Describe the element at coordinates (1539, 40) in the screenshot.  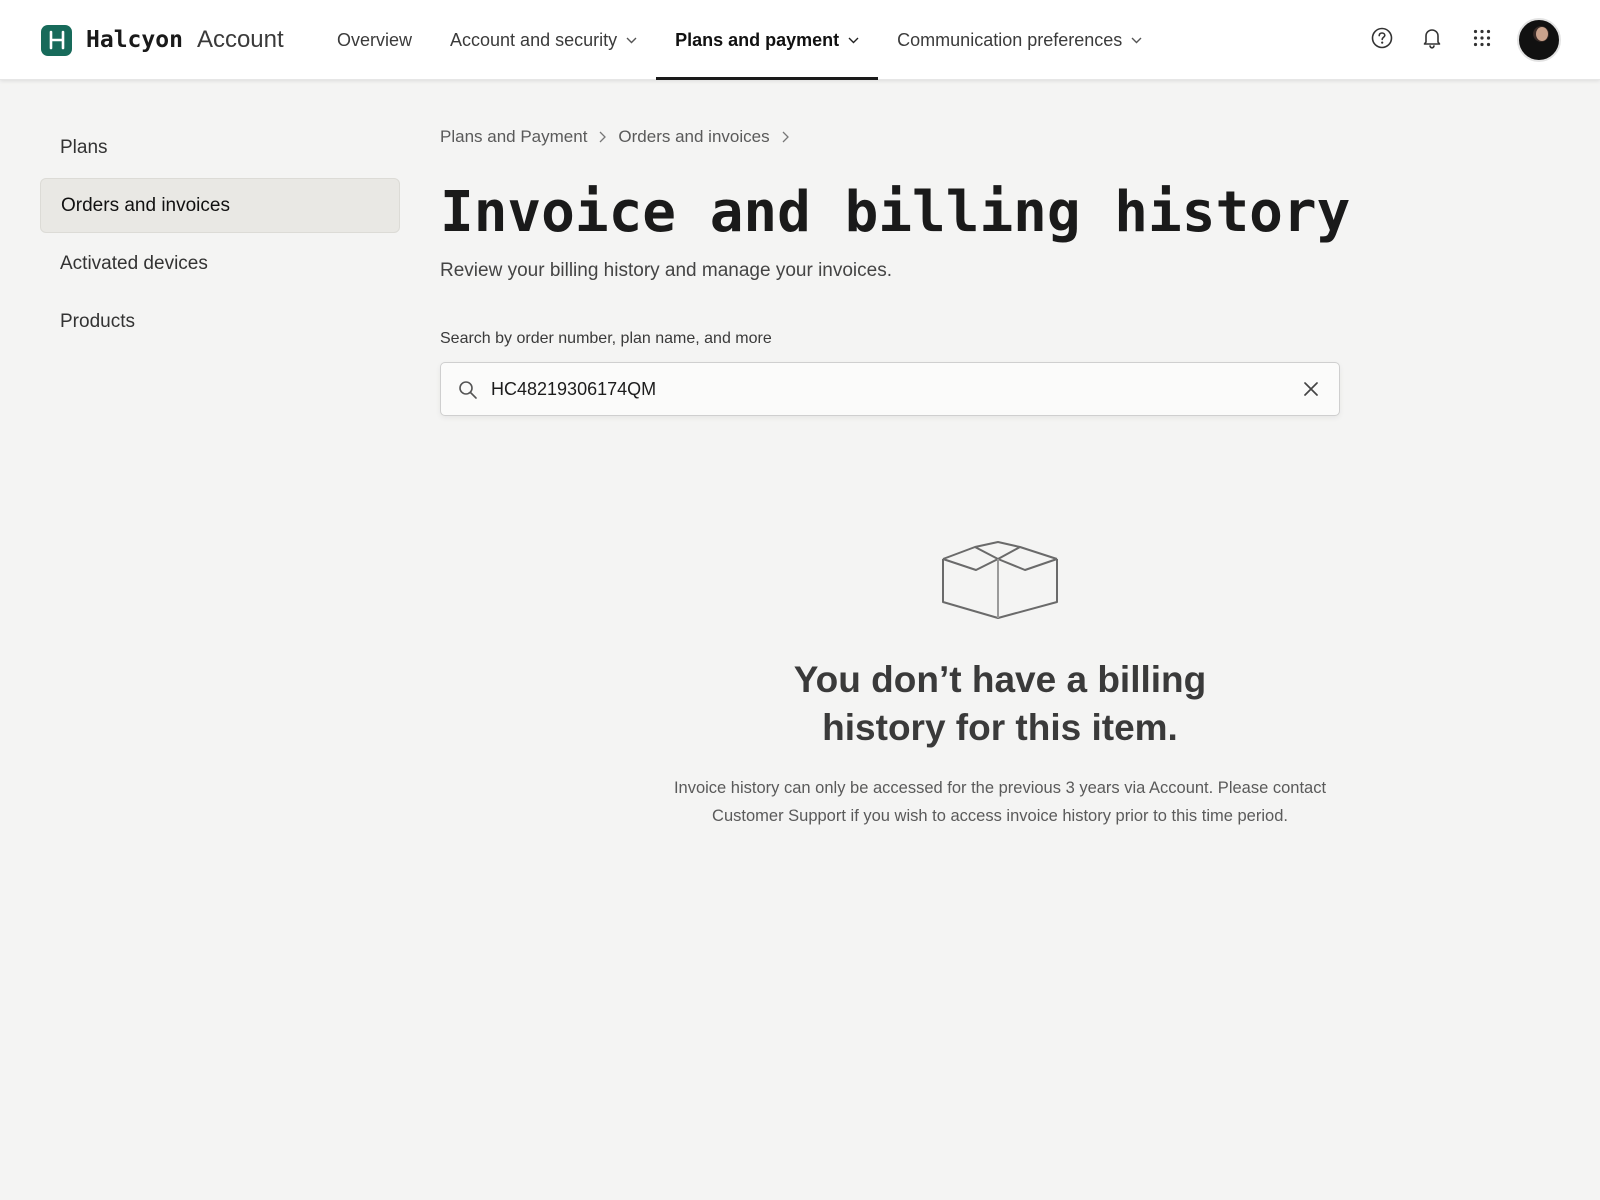
I see `avatar` at that location.